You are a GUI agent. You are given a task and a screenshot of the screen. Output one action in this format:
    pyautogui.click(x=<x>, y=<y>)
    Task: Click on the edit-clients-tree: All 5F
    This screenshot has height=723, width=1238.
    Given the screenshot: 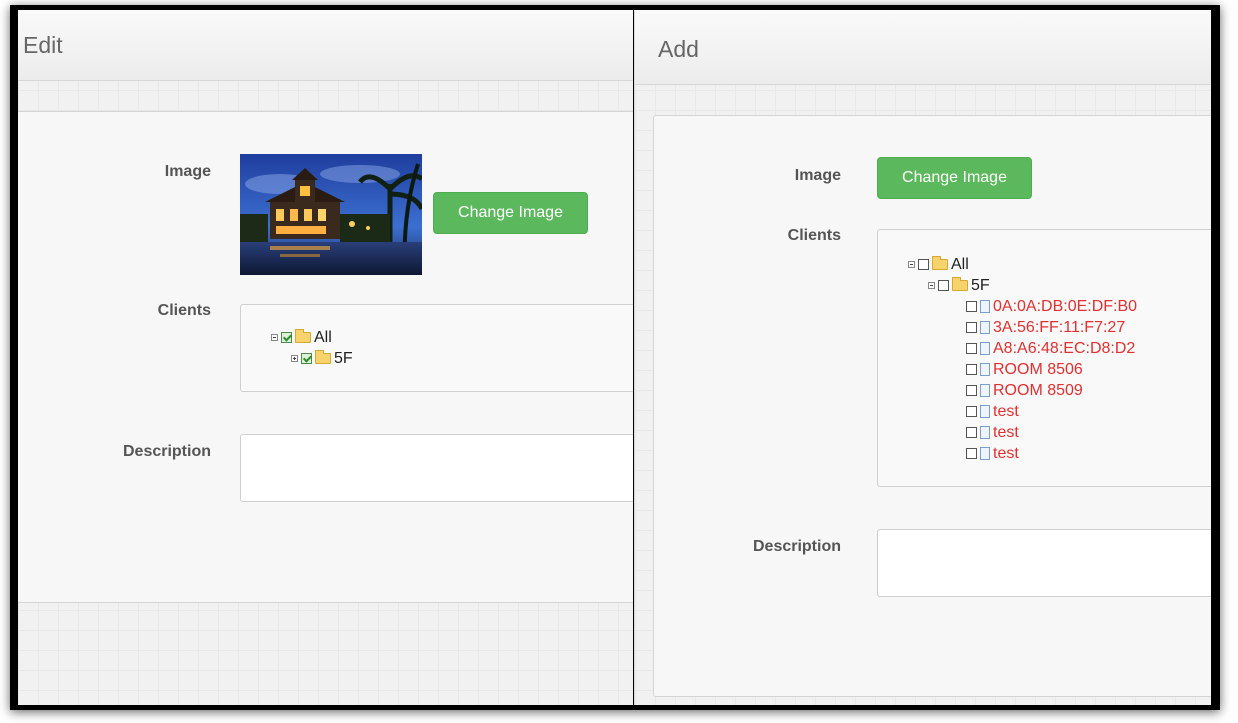 What is the action you would take?
    pyautogui.click(x=312, y=348)
    